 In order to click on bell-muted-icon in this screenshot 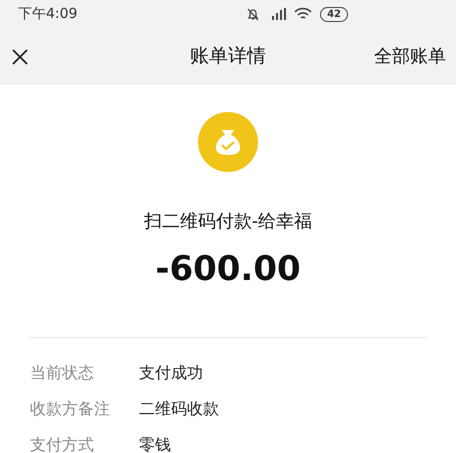, I will do `click(253, 14)`.